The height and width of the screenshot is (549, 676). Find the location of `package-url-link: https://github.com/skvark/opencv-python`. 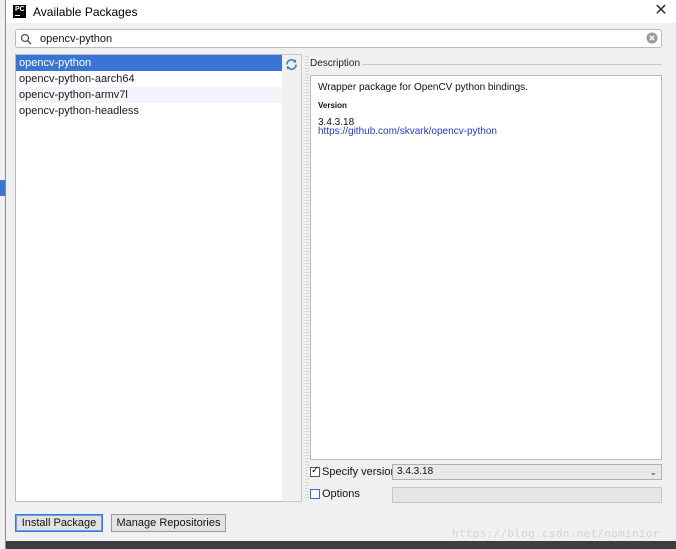

package-url-link: https://github.com/skvark/opencv-python is located at coordinates (407, 131).